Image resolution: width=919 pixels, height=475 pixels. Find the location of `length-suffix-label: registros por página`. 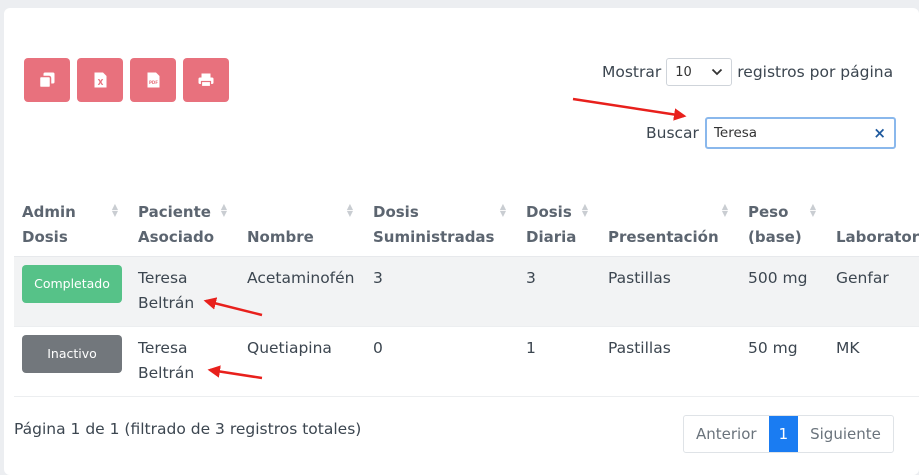

length-suffix-label: registros por página is located at coordinates (815, 72).